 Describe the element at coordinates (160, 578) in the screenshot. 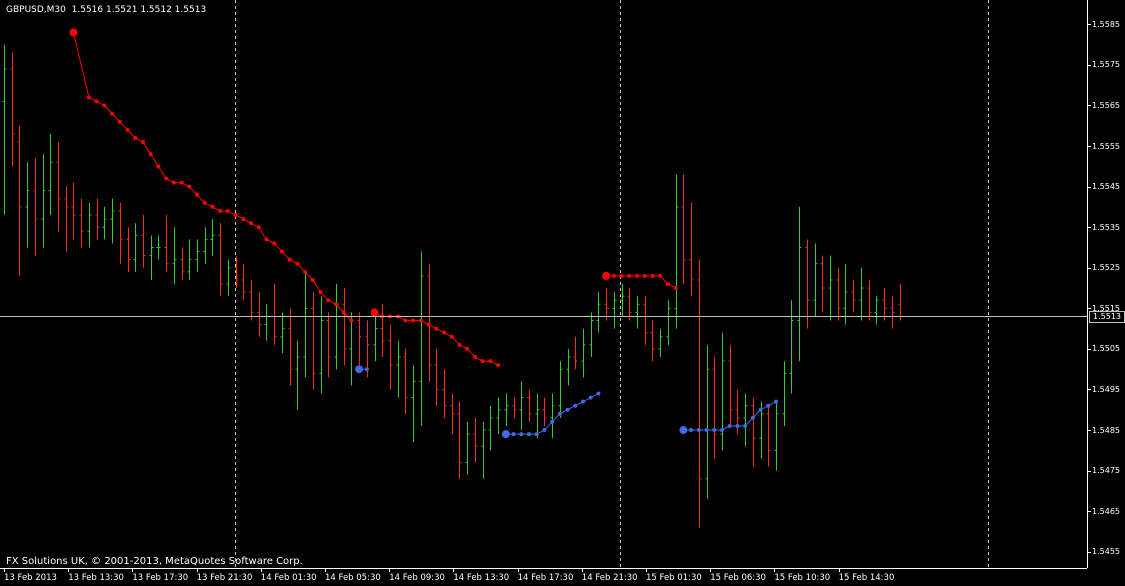

I see `time-tick-label: 13 Feb 17:30` at that location.